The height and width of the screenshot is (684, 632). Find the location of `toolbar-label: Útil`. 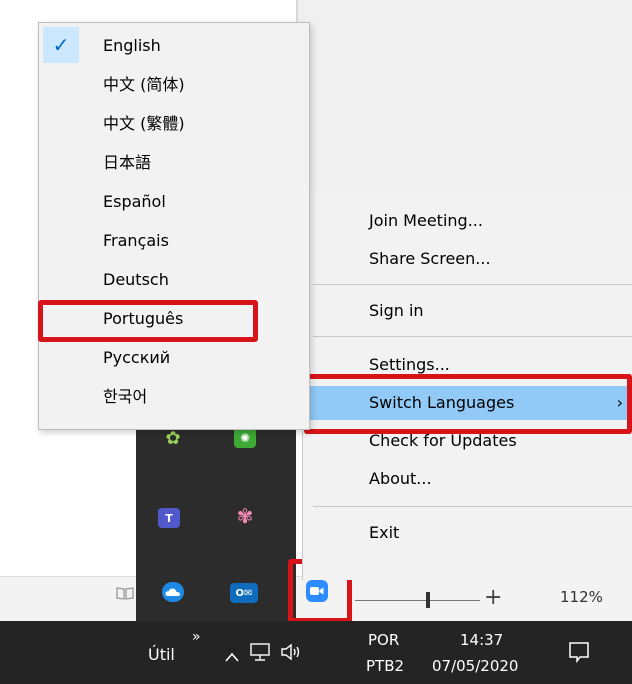

toolbar-label: Útil is located at coordinates (161, 654).